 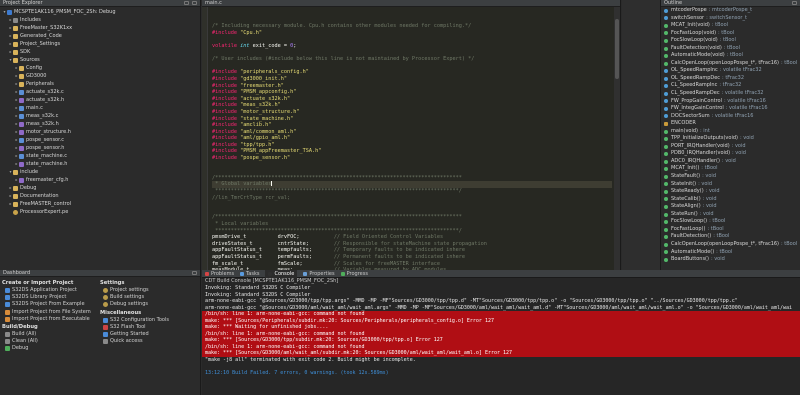 I want to click on dashboard-link: Build settings, so click(x=149, y=297).